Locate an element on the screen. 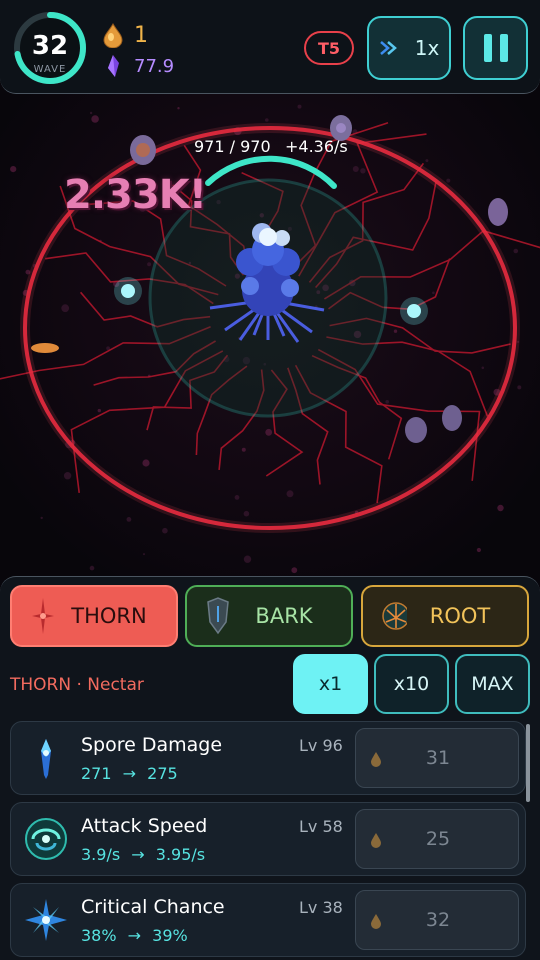  shard-value: 77.9 is located at coordinates (154, 66).